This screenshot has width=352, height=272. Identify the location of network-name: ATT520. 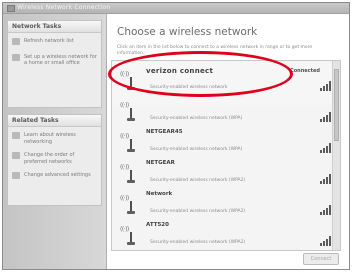
(157, 225).